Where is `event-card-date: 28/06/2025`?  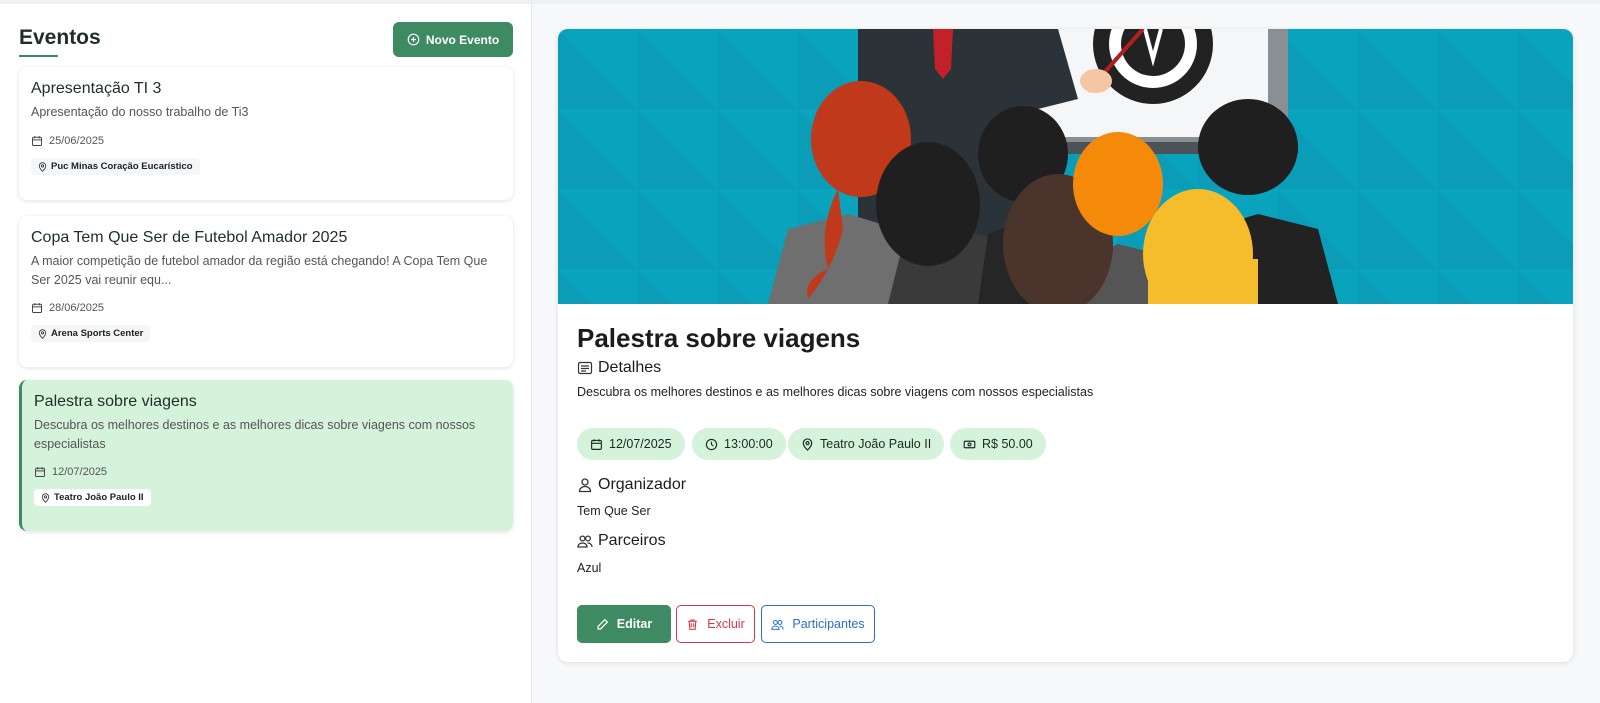
event-card-date: 28/06/2025 is located at coordinates (266, 308).